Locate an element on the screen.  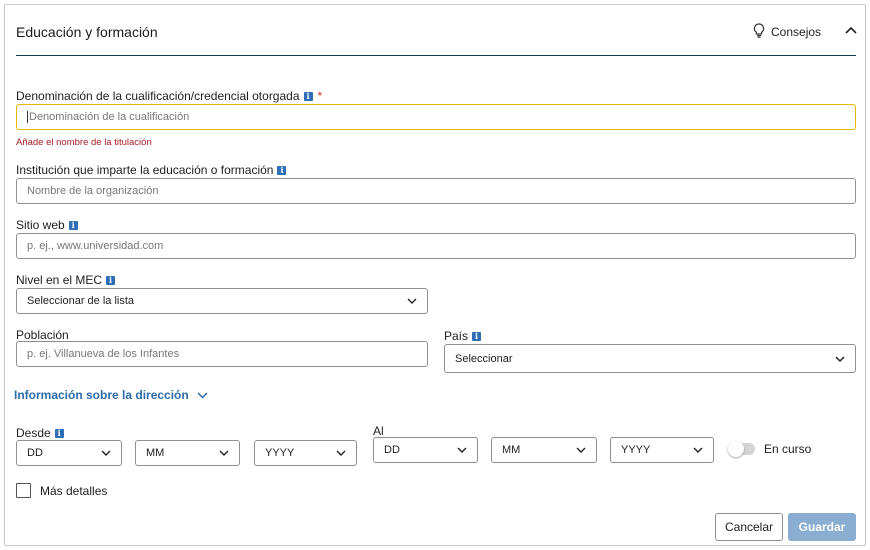
website-placeholder: p. ej., www.universidad.com is located at coordinates (95, 246).